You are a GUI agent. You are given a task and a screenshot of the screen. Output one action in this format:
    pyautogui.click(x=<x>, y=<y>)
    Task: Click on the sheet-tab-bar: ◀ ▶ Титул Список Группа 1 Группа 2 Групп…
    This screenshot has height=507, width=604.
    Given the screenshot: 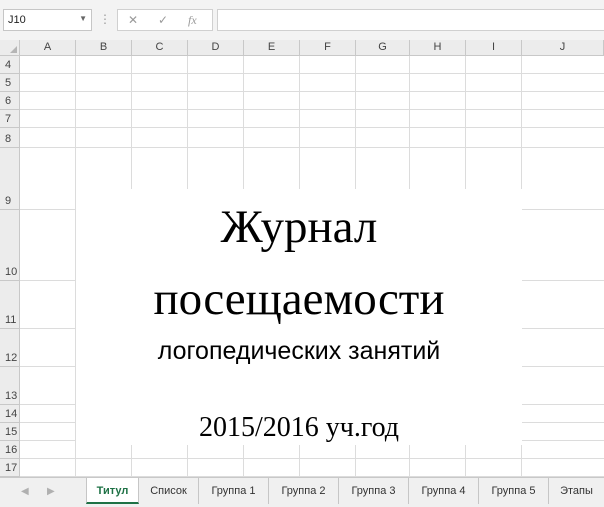 What is the action you would take?
    pyautogui.click(x=302, y=492)
    